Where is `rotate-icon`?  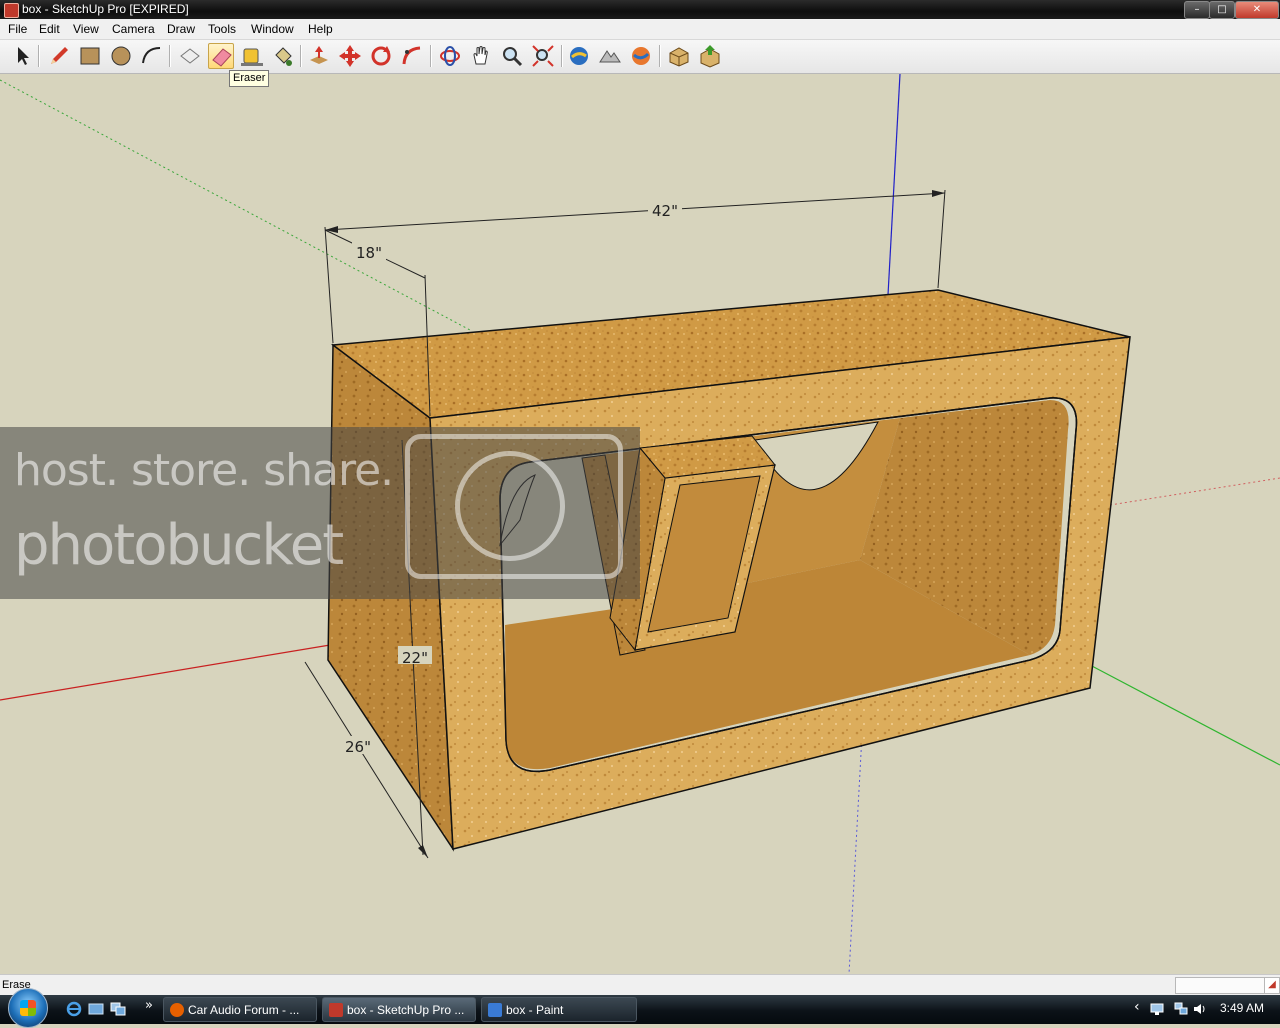
rotate-icon is located at coordinates (381, 56).